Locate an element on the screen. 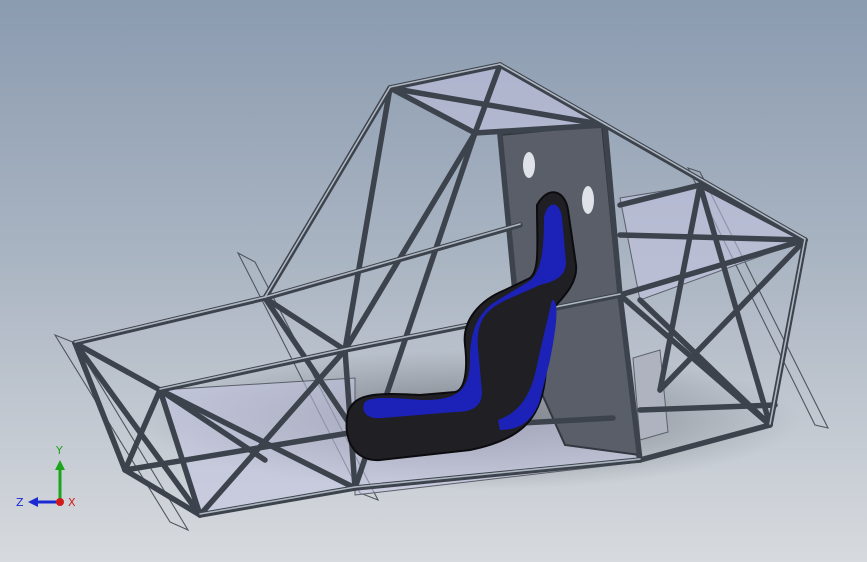 This screenshot has height=562, width=867. triad-y-arrow is located at coordinates (60, 465).